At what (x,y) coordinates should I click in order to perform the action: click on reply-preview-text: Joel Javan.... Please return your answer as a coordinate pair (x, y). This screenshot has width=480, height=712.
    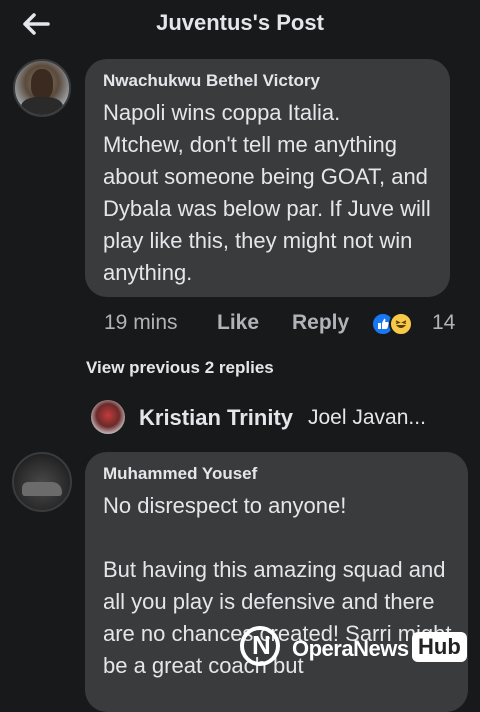
    Looking at the image, I should click on (367, 417).